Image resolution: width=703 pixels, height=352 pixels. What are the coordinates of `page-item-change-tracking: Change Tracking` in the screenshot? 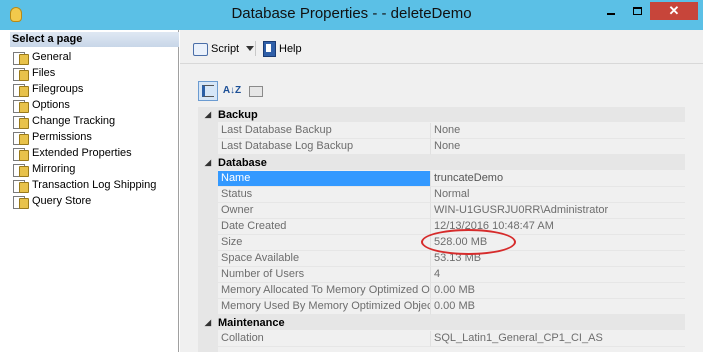 It's located at (63, 121).